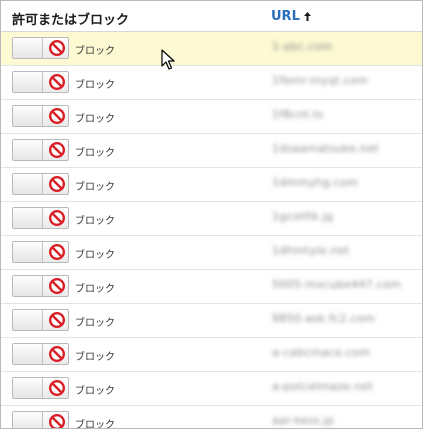 This screenshot has height=429, width=423. I want to click on table-row: ブロック 1dhmtyle.net, so click(211, 253).